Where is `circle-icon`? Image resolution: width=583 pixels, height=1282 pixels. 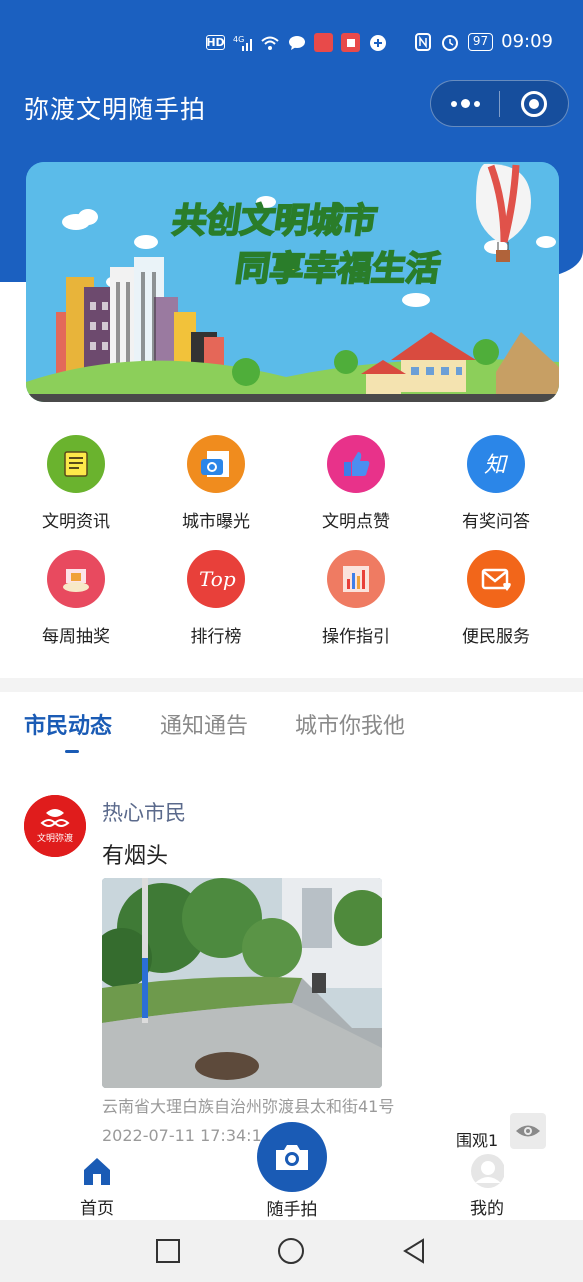
circle-icon is located at coordinates (291, 1251).